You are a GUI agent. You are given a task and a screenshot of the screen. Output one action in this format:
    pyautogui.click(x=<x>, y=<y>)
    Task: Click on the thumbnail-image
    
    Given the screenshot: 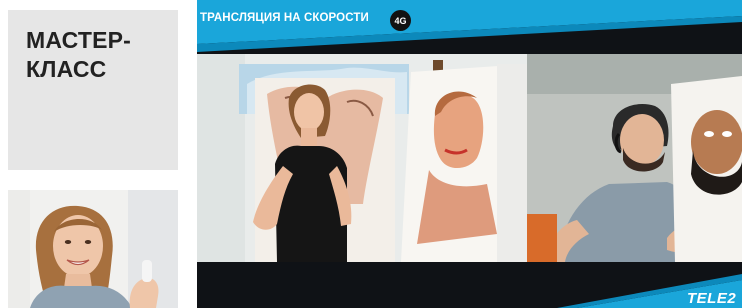 What is the action you would take?
    pyautogui.click(x=93, y=249)
    